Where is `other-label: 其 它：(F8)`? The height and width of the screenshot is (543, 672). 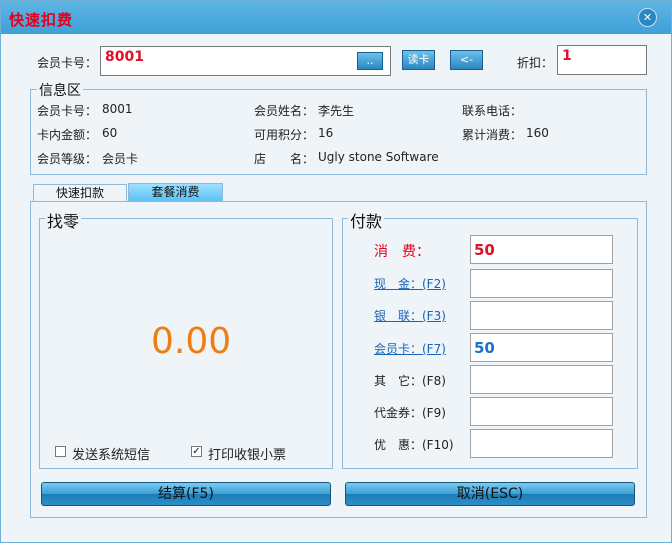
other-label: 其 它：(F8) is located at coordinates (410, 381).